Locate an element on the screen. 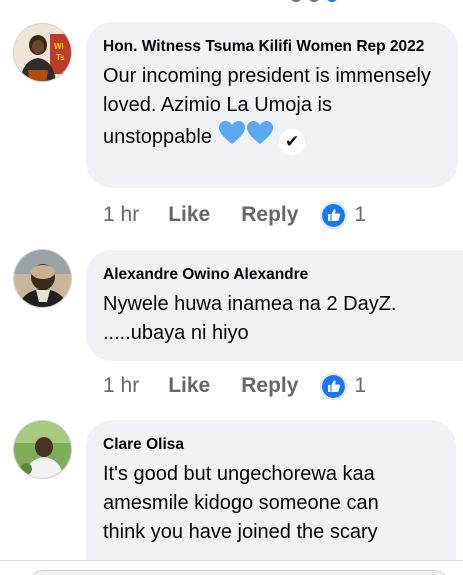 Image resolution: width=463 pixels, height=575 pixels. comment-text-line: think you have joined the scary is located at coordinates (240, 532).